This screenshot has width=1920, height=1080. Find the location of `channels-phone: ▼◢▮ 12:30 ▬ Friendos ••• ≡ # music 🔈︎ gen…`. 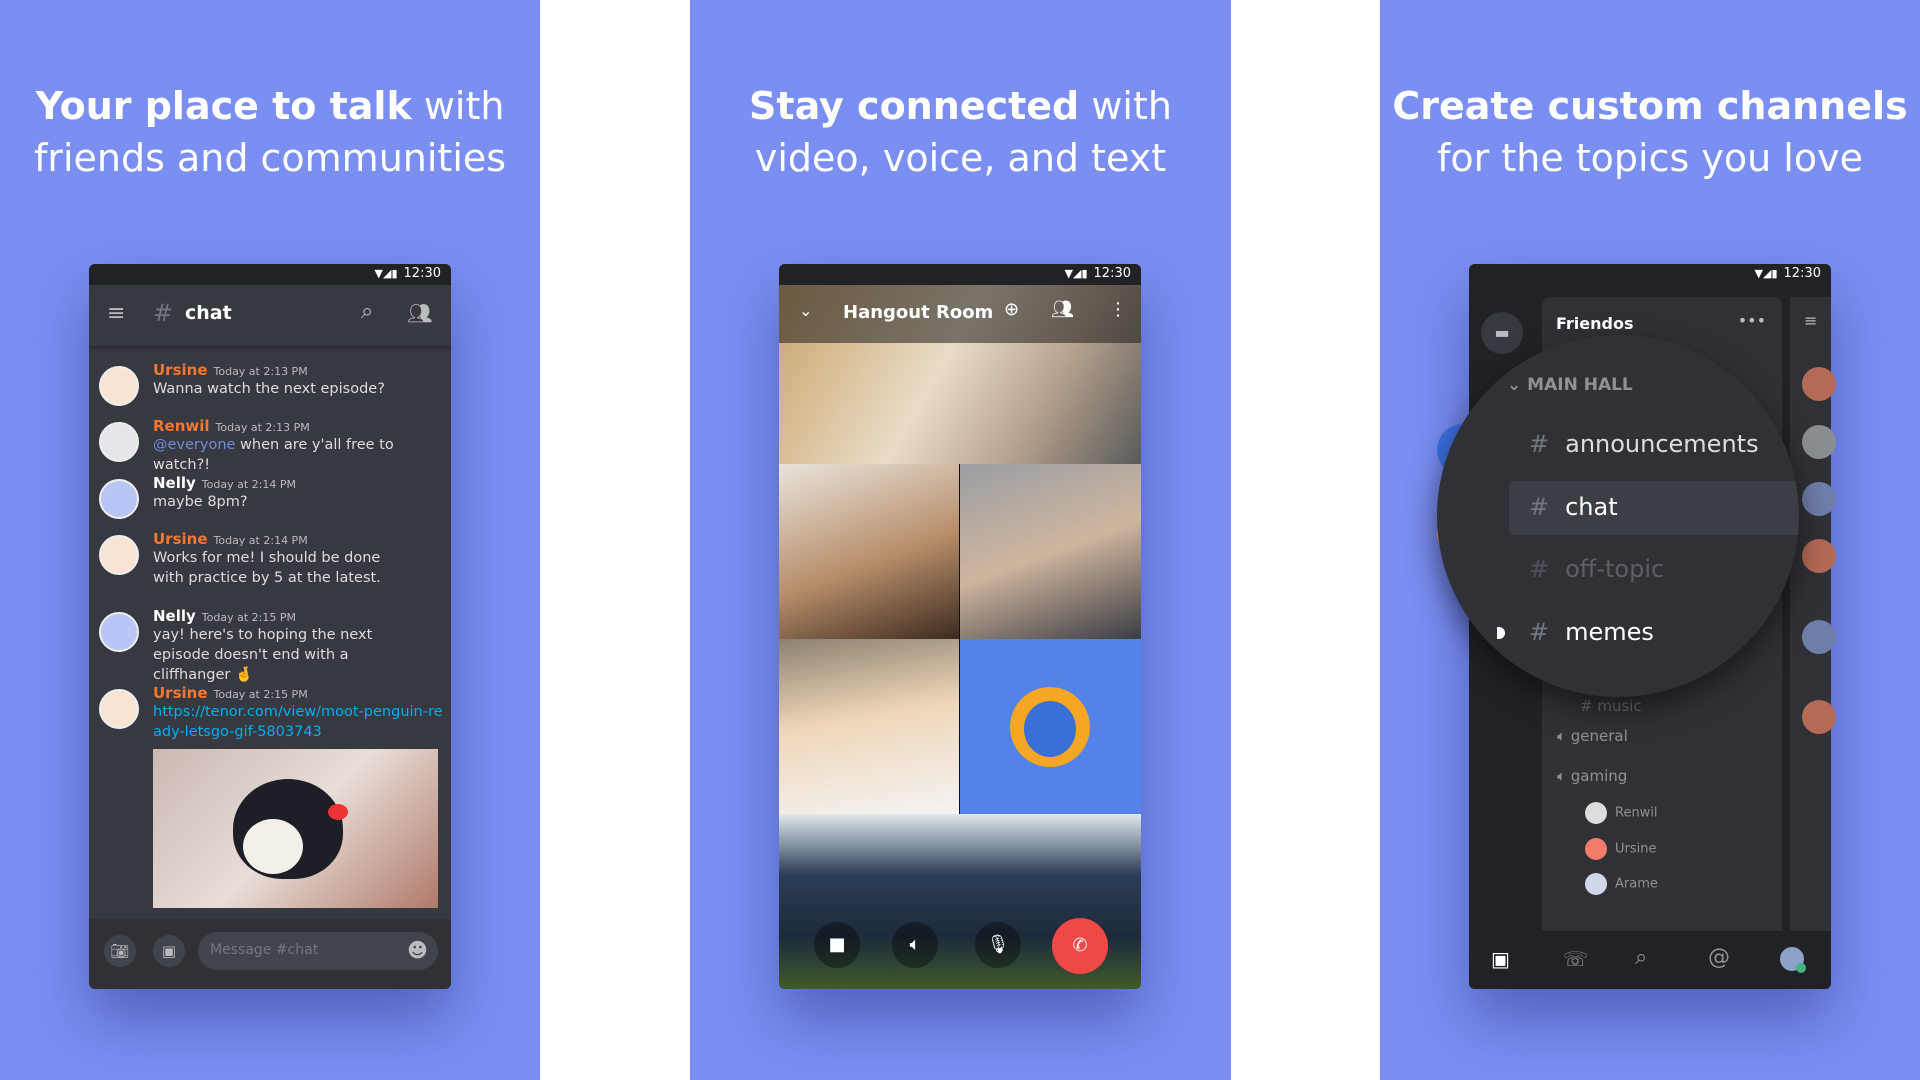

channels-phone: ▼◢▮ 12:30 ▬ Friendos ••• ≡ # music 🔈︎ gen… is located at coordinates (1636, 626).